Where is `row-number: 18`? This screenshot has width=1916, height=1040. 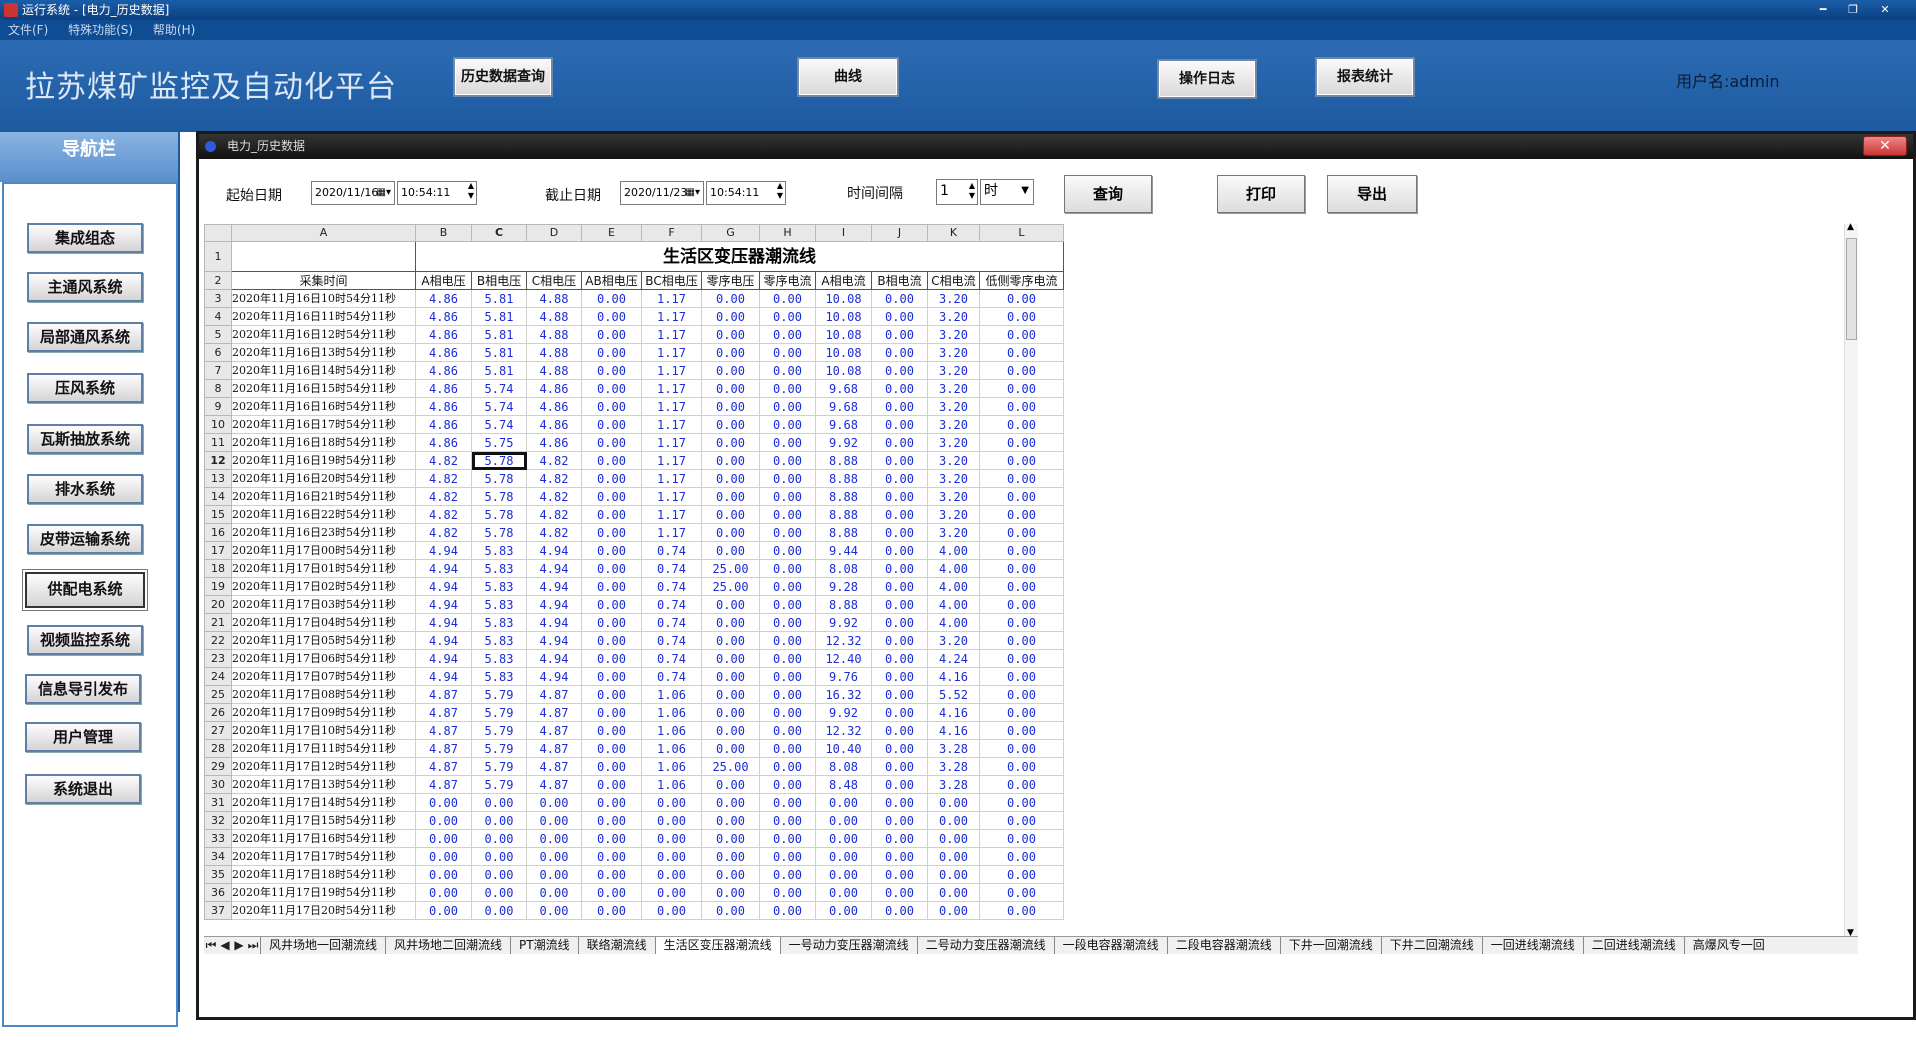 row-number: 18 is located at coordinates (218, 568).